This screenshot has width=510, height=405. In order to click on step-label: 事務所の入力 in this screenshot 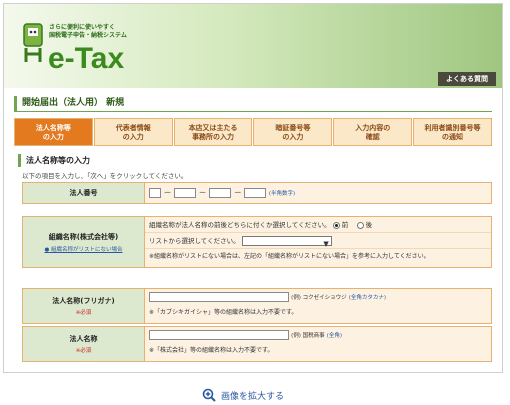, I will do `click(213, 137)`.